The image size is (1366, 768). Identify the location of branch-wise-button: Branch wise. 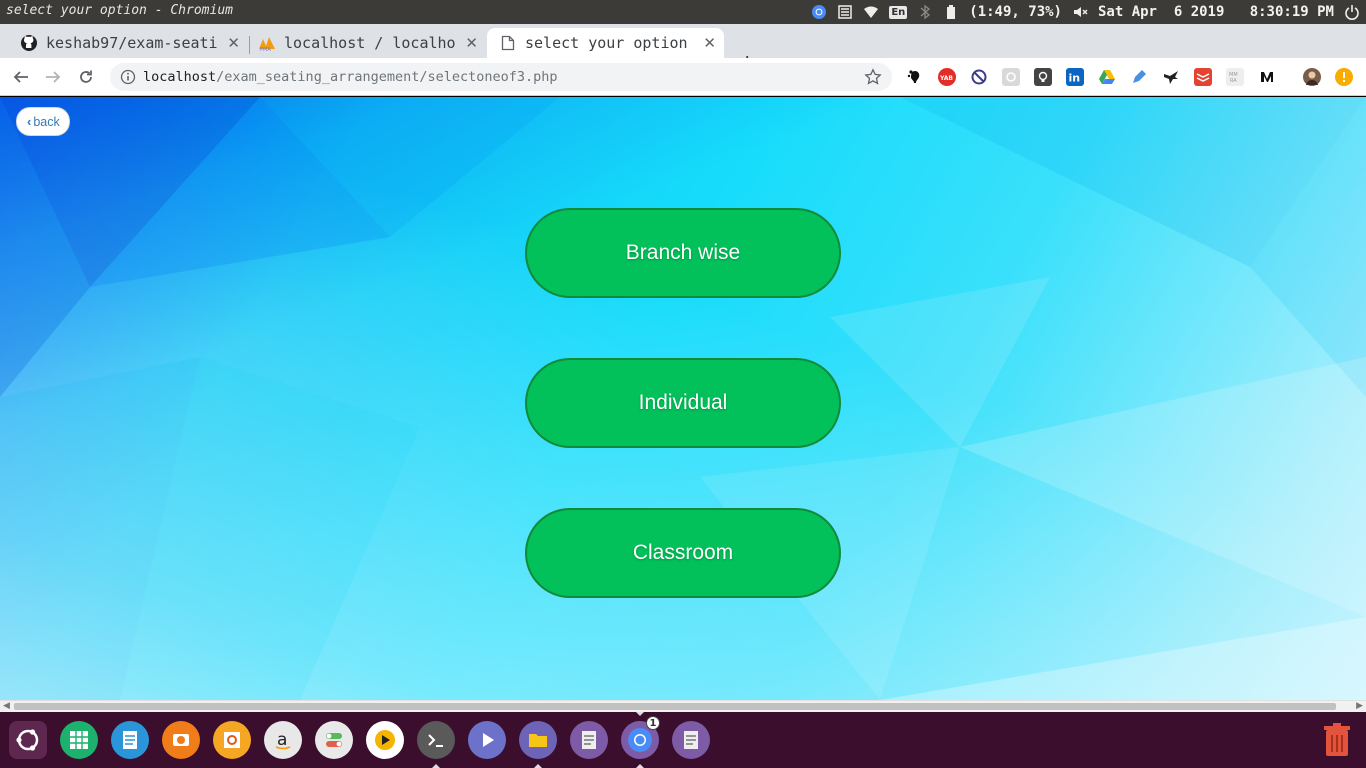
(683, 253).